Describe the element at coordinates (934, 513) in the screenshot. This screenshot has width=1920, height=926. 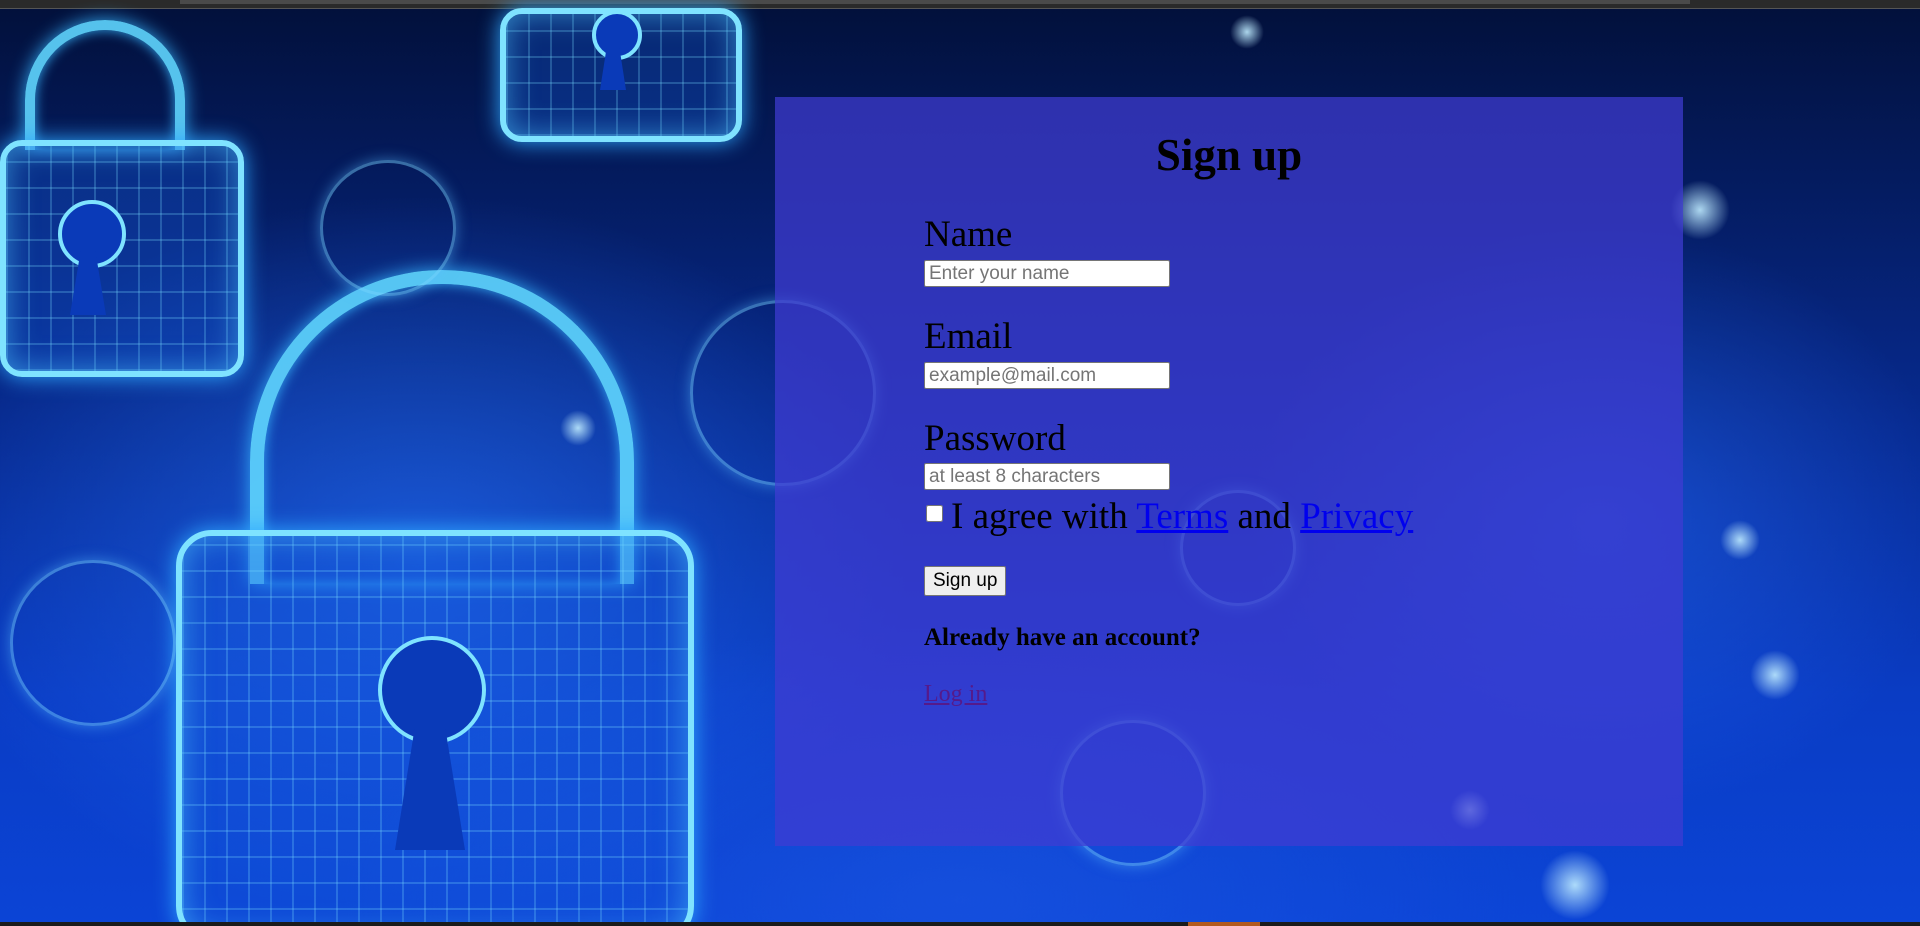
I see `agree-checkbox` at that location.